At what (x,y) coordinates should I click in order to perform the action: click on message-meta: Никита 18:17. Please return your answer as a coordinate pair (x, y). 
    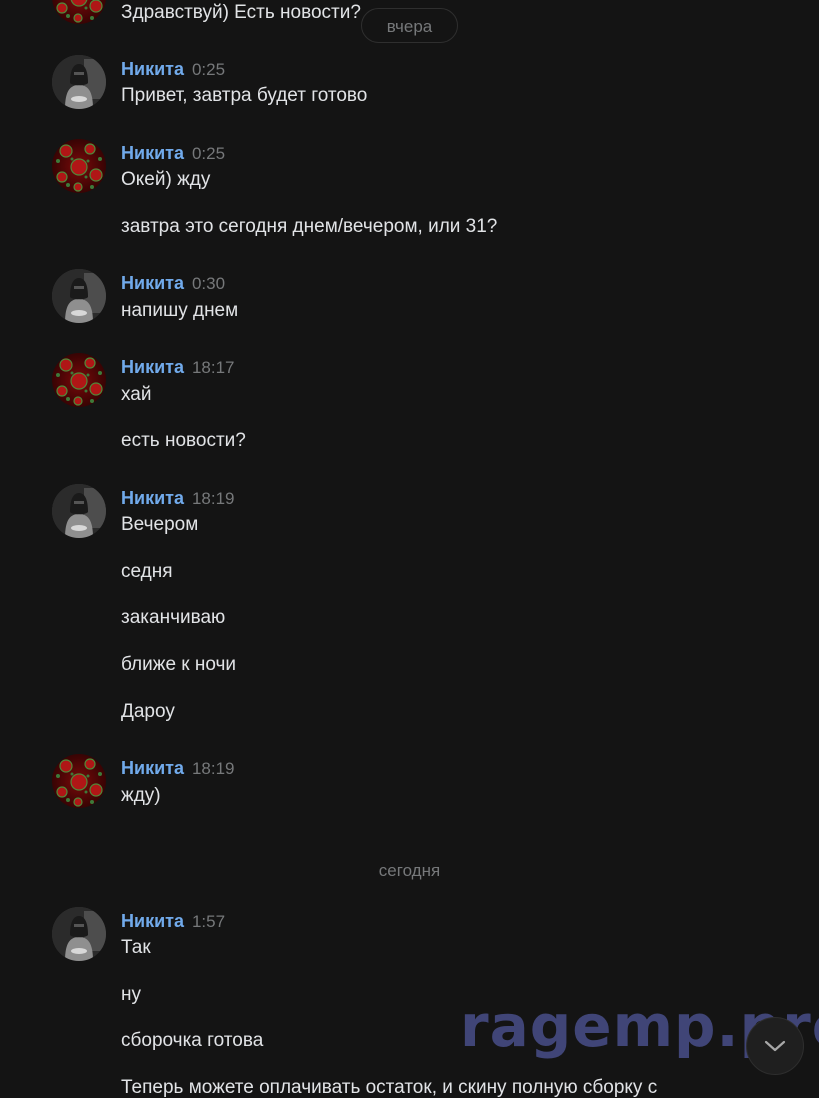
    Looking at the image, I should click on (178, 367).